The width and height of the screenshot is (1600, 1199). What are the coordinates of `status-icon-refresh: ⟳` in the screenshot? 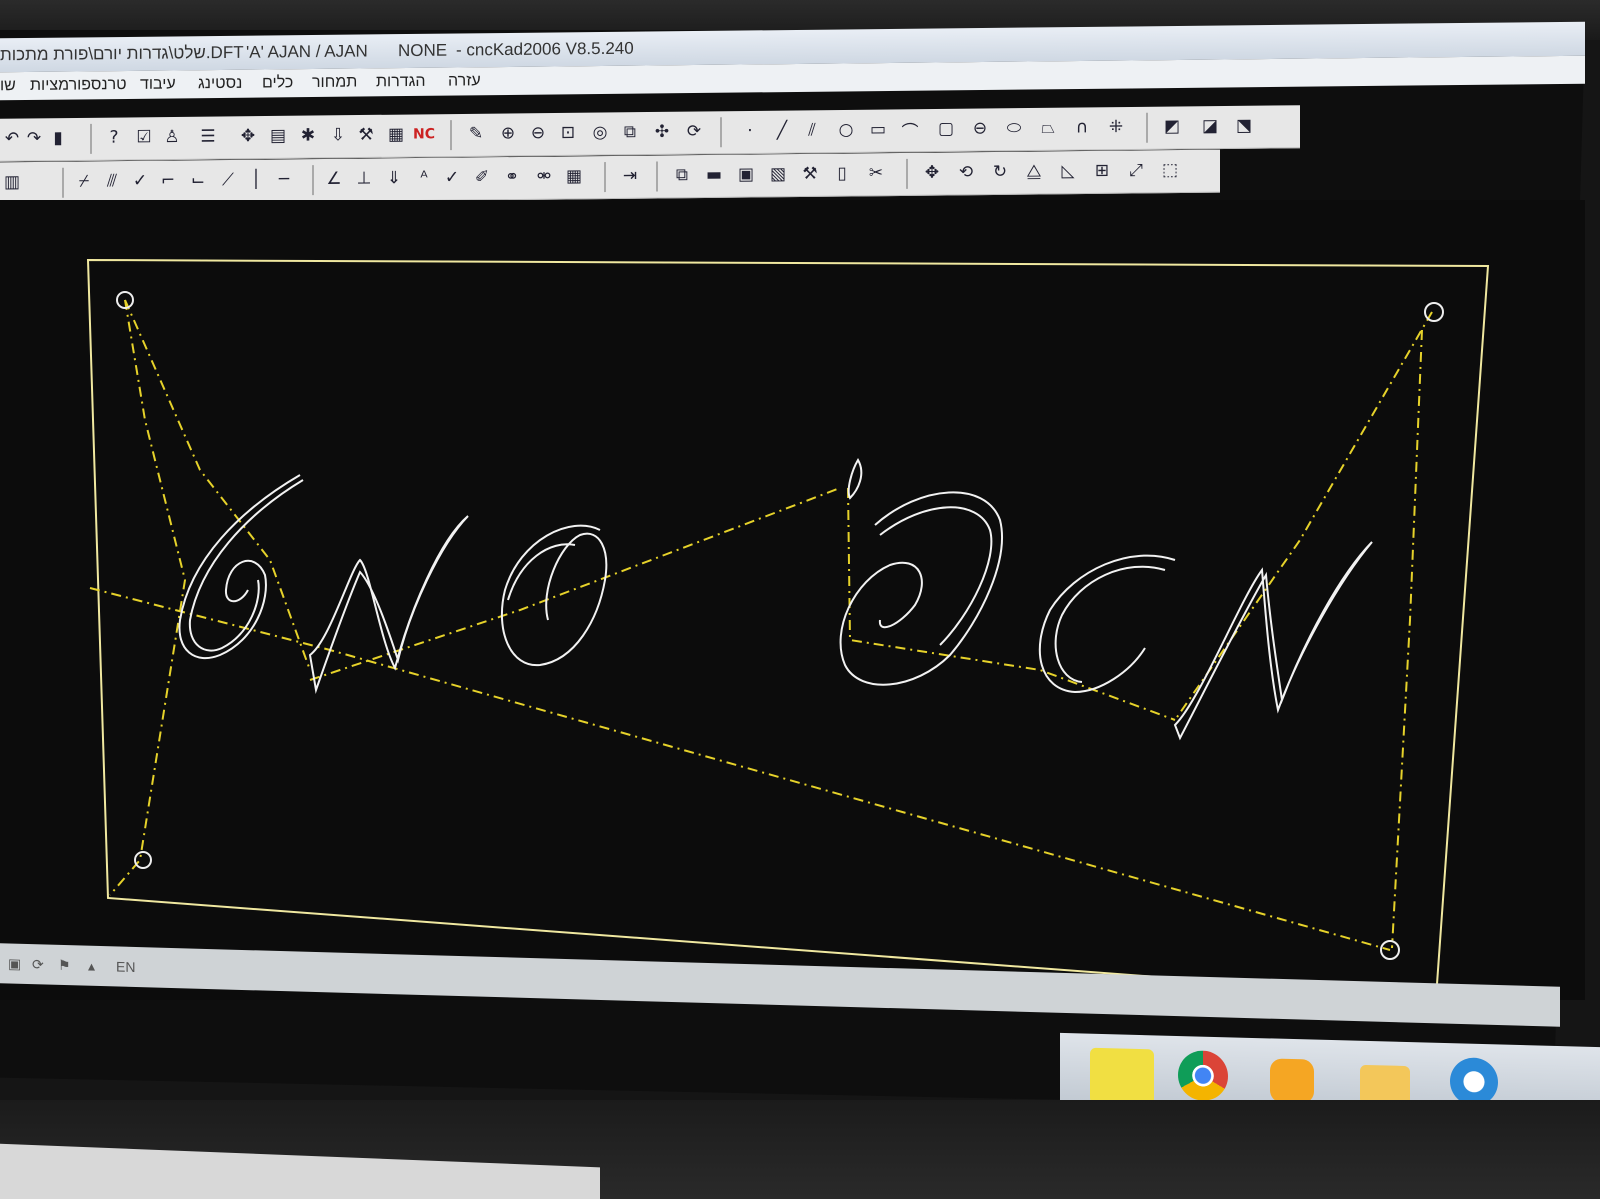 It's located at (38, 964).